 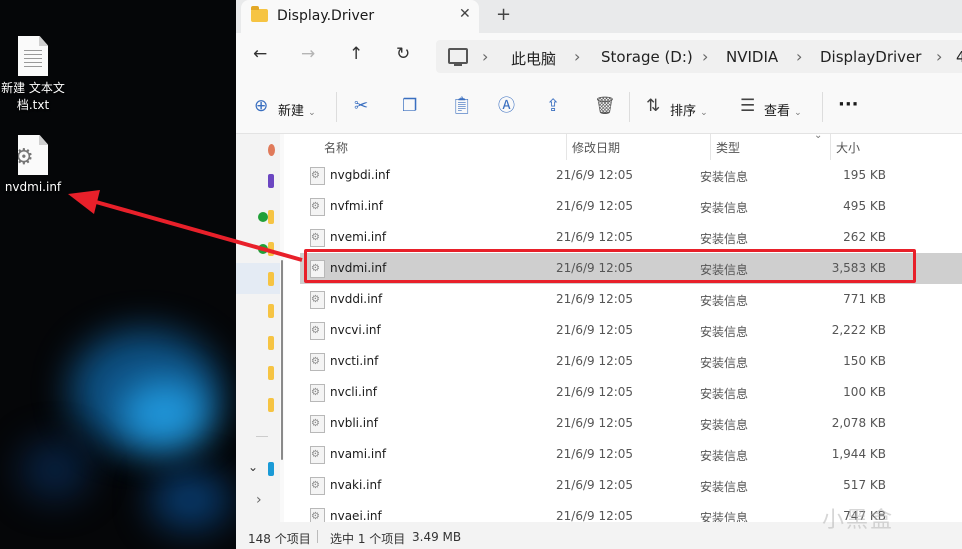 I want to click on new-button: 新建 ⌄, so click(x=297, y=109).